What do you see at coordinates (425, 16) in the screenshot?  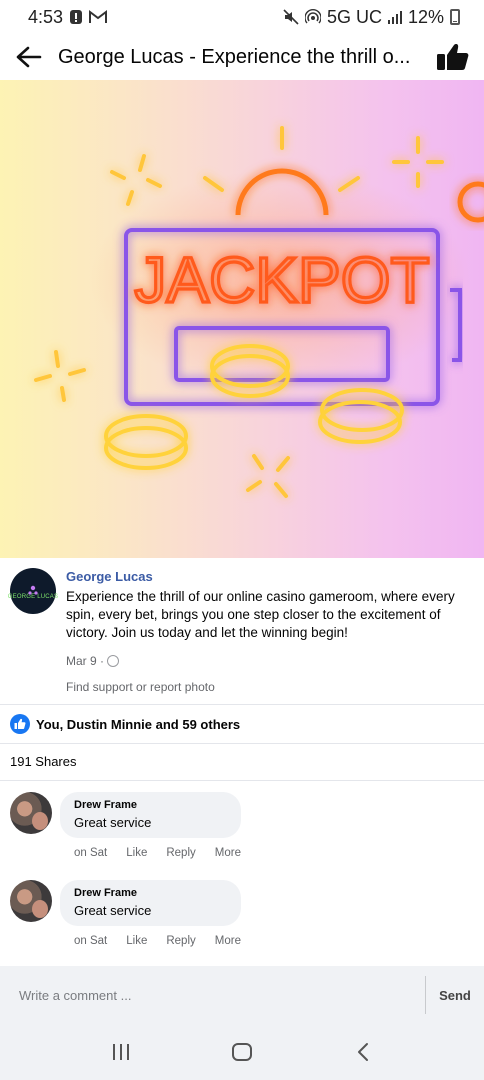 I see `battery-percent: 12%` at bounding box center [425, 16].